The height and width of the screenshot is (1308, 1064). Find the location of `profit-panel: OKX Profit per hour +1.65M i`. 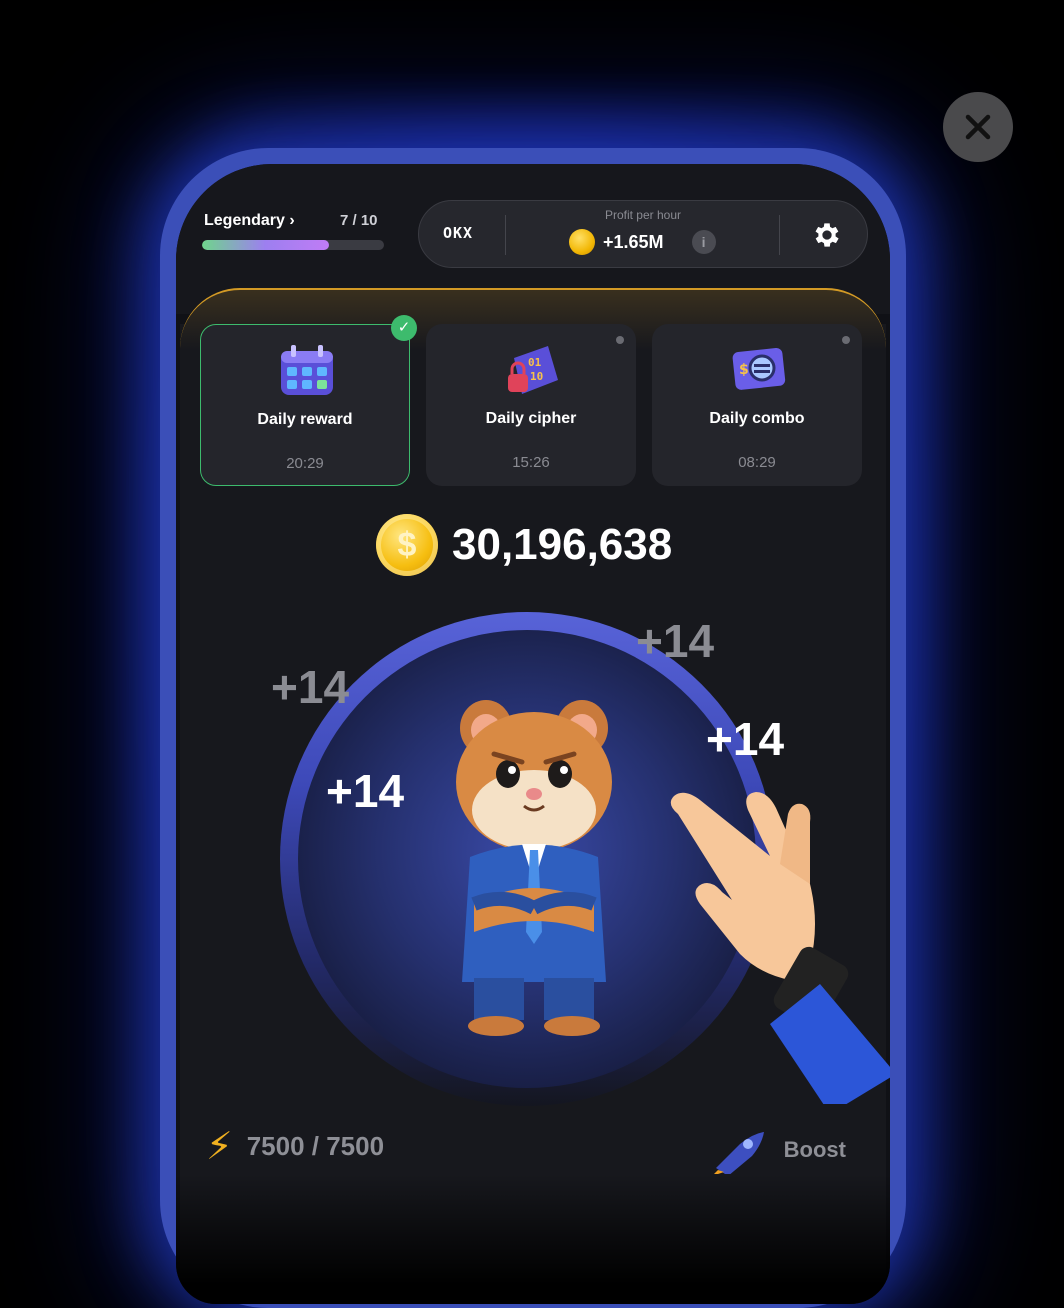

profit-panel: OKX Profit per hour +1.65M i is located at coordinates (643, 234).